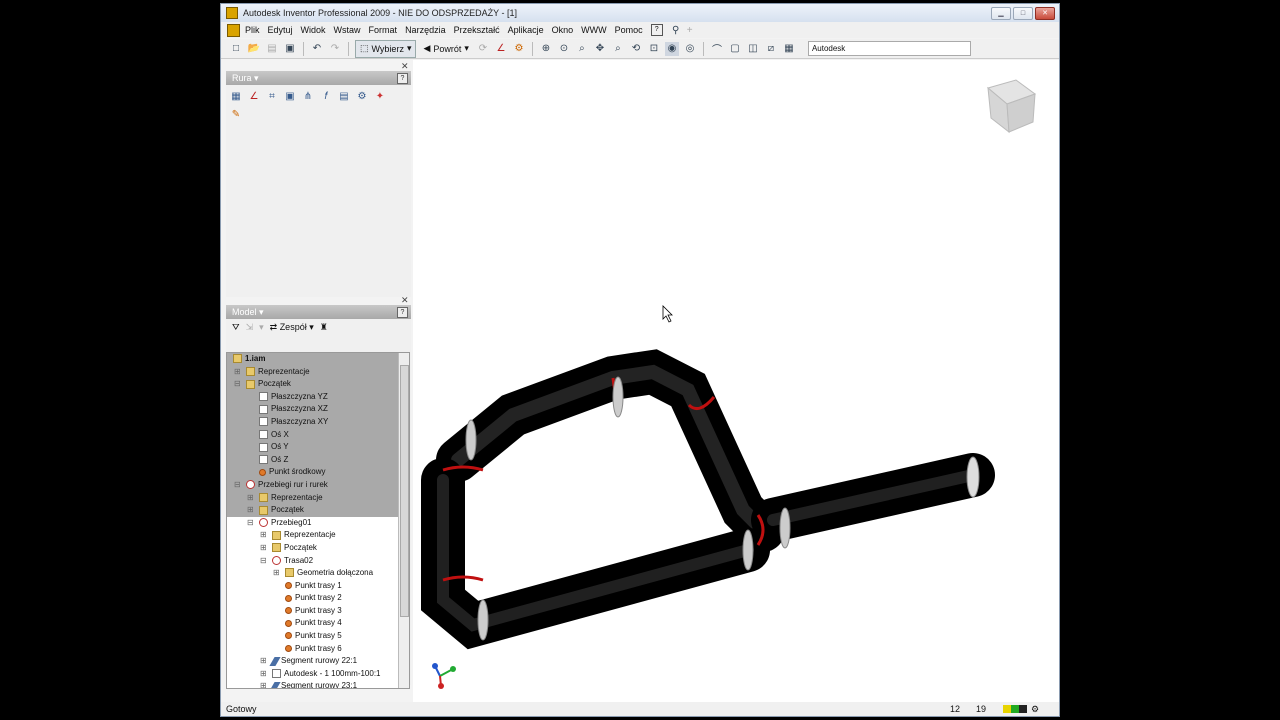 This screenshot has width=1280, height=720. What do you see at coordinates (236, 97) in the screenshot?
I see `route-icon: ▦` at bounding box center [236, 97].